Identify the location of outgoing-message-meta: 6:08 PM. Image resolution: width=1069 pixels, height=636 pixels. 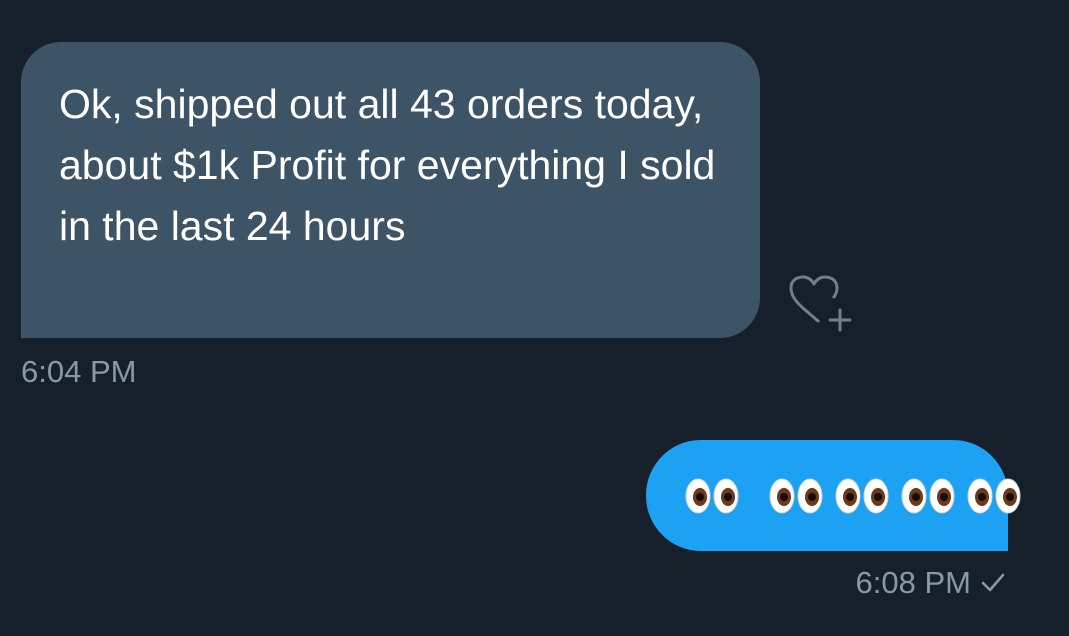
(931, 583).